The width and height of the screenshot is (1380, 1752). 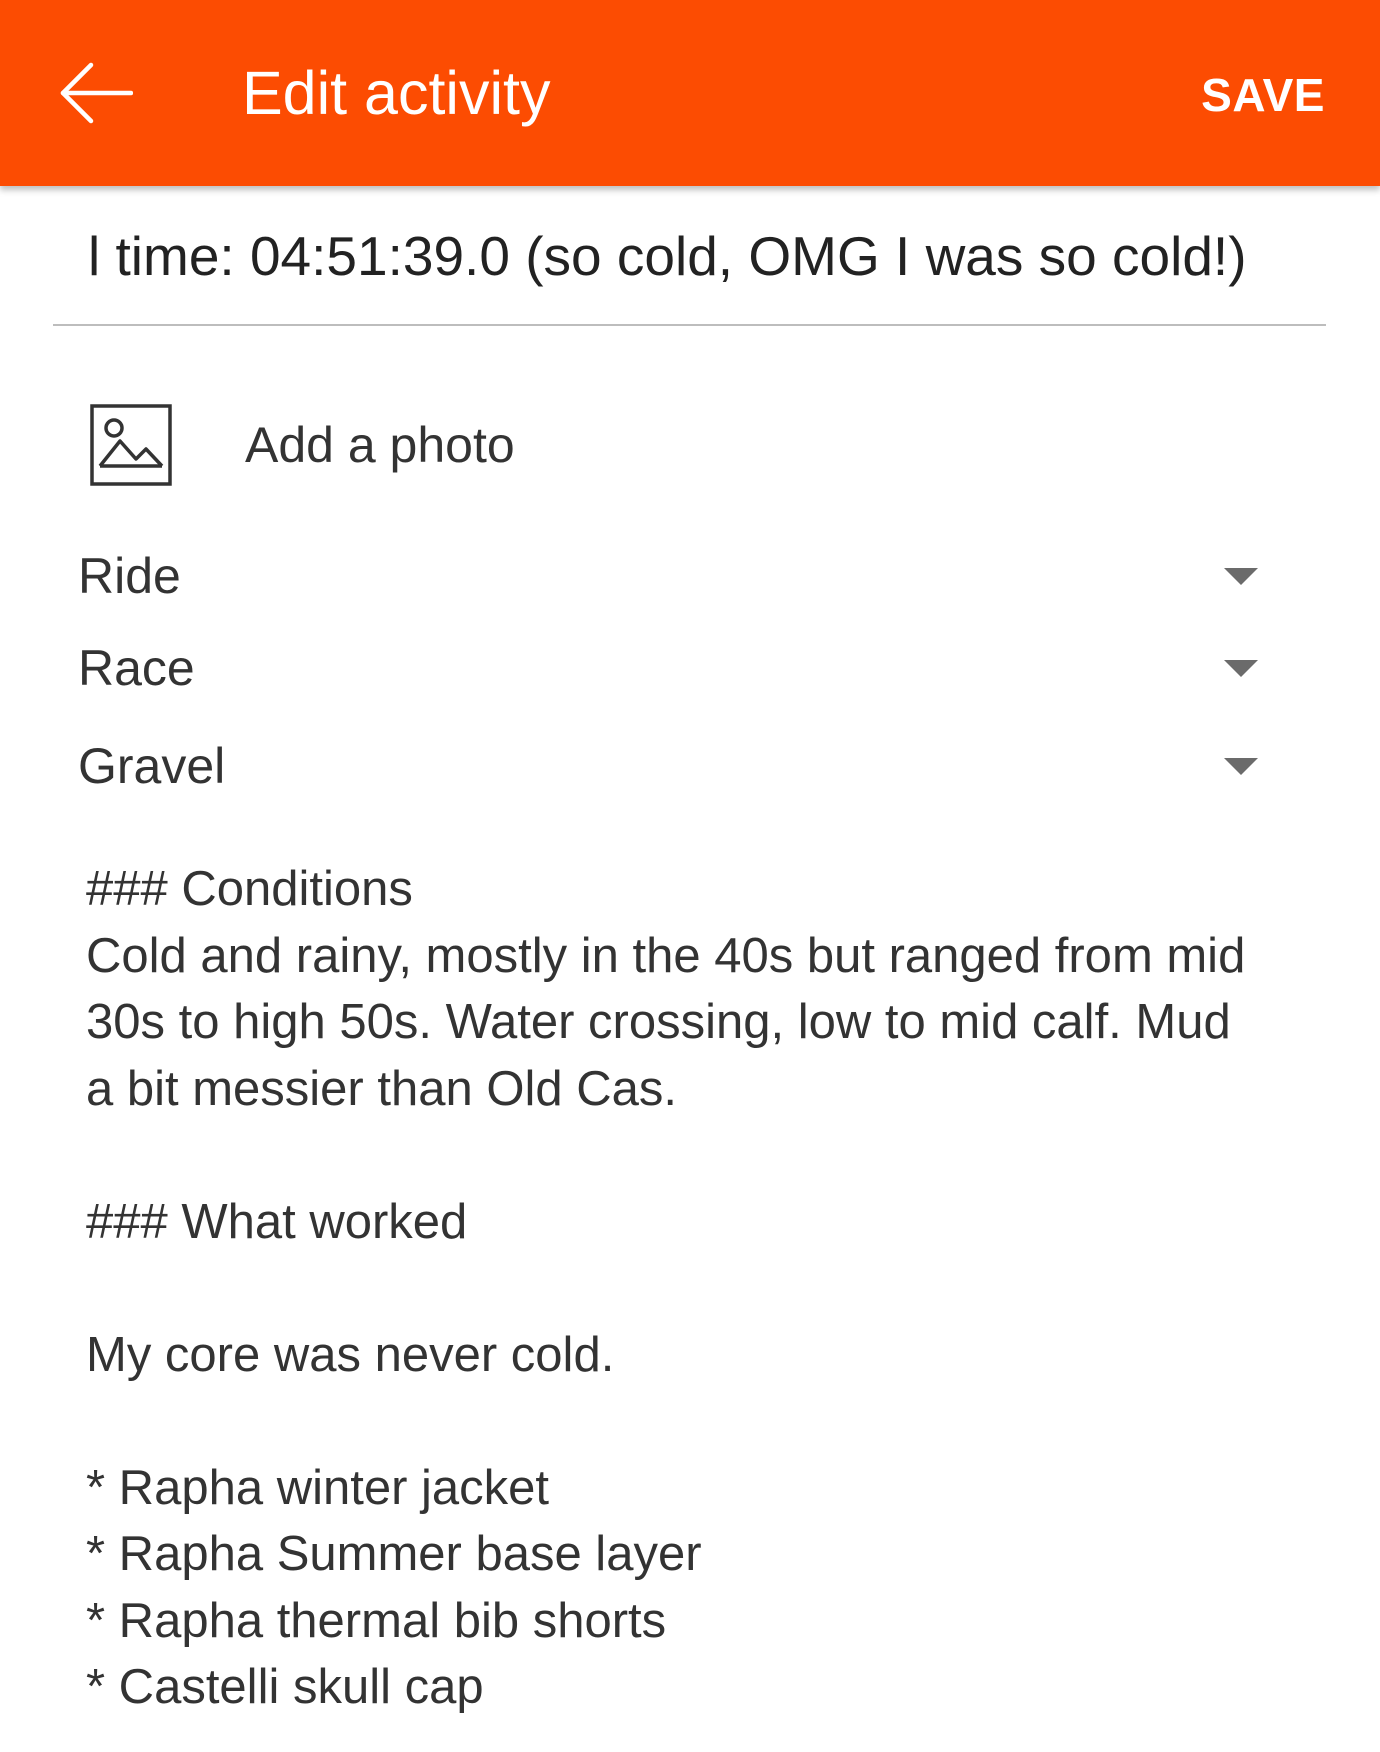 What do you see at coordinates (131, 445) in the screenshot?
I see `image-icon` at bounding box center [131, 445].